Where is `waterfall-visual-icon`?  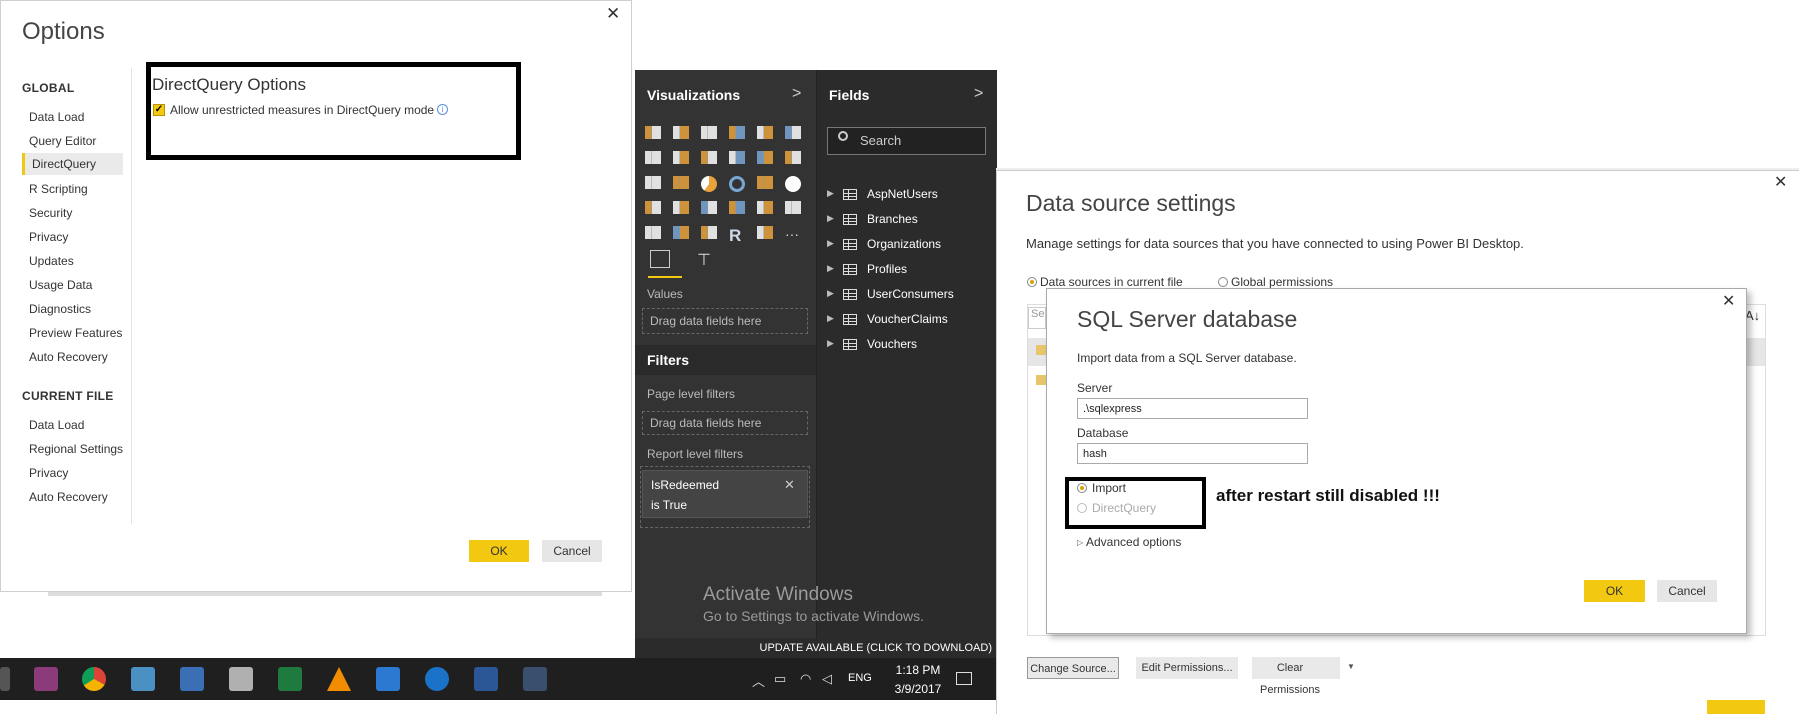
waterfall-visual-icon is located at coordinates (653, 182).